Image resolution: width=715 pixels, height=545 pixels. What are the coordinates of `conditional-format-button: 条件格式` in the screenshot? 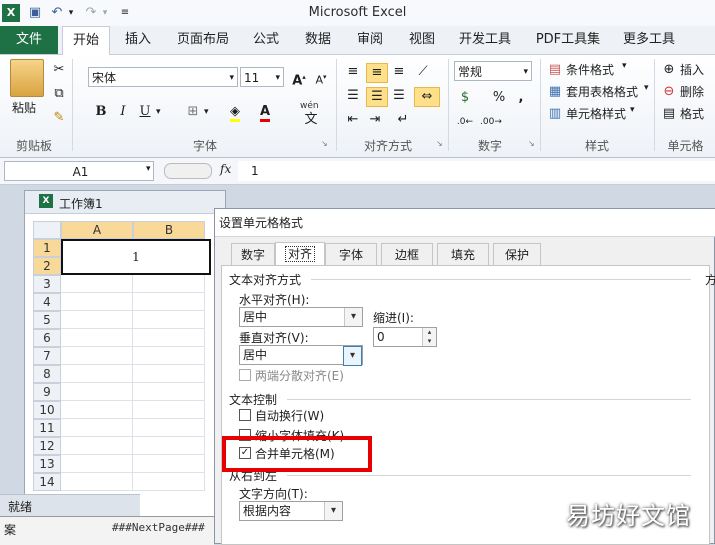 It's located at (590, 69).